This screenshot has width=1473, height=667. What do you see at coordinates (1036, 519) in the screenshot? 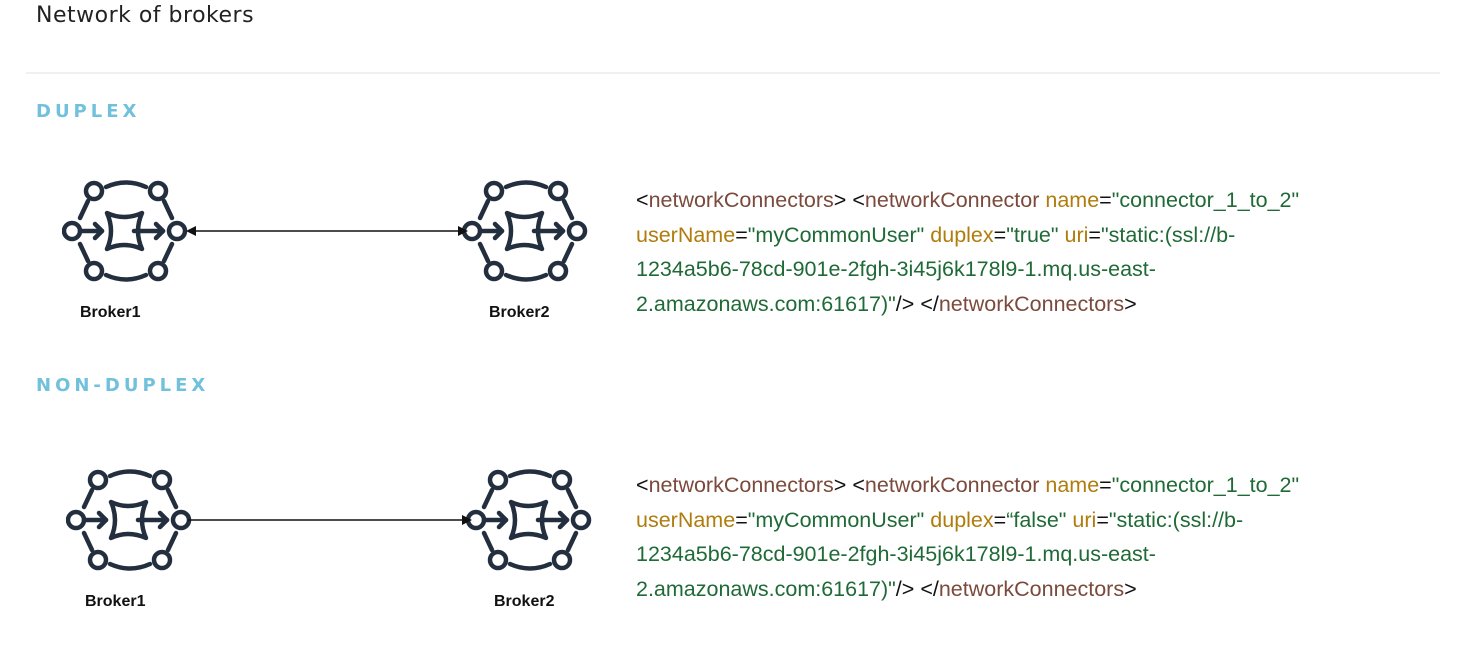
I see `code-token-val-duplex: “false"` at bounding box center [1036, 519].